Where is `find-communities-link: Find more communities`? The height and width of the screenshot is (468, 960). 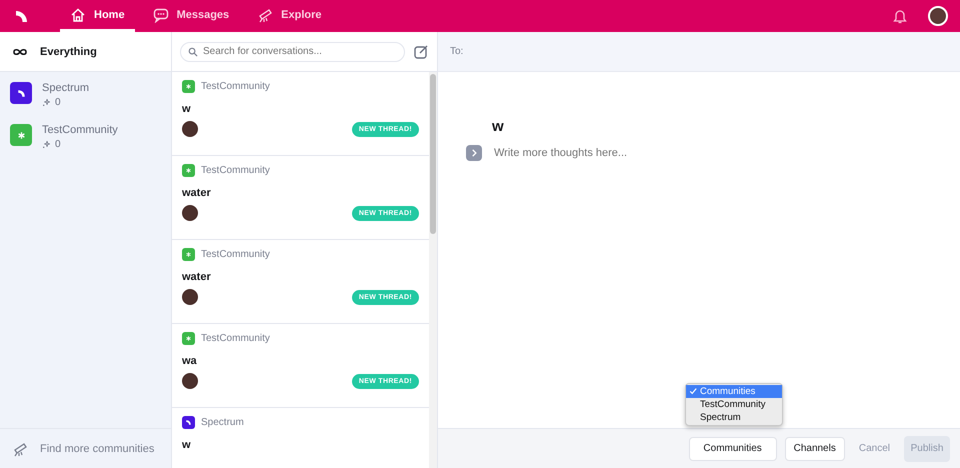 find-communities-link: Find more communities is located at coordinates (97, 448).